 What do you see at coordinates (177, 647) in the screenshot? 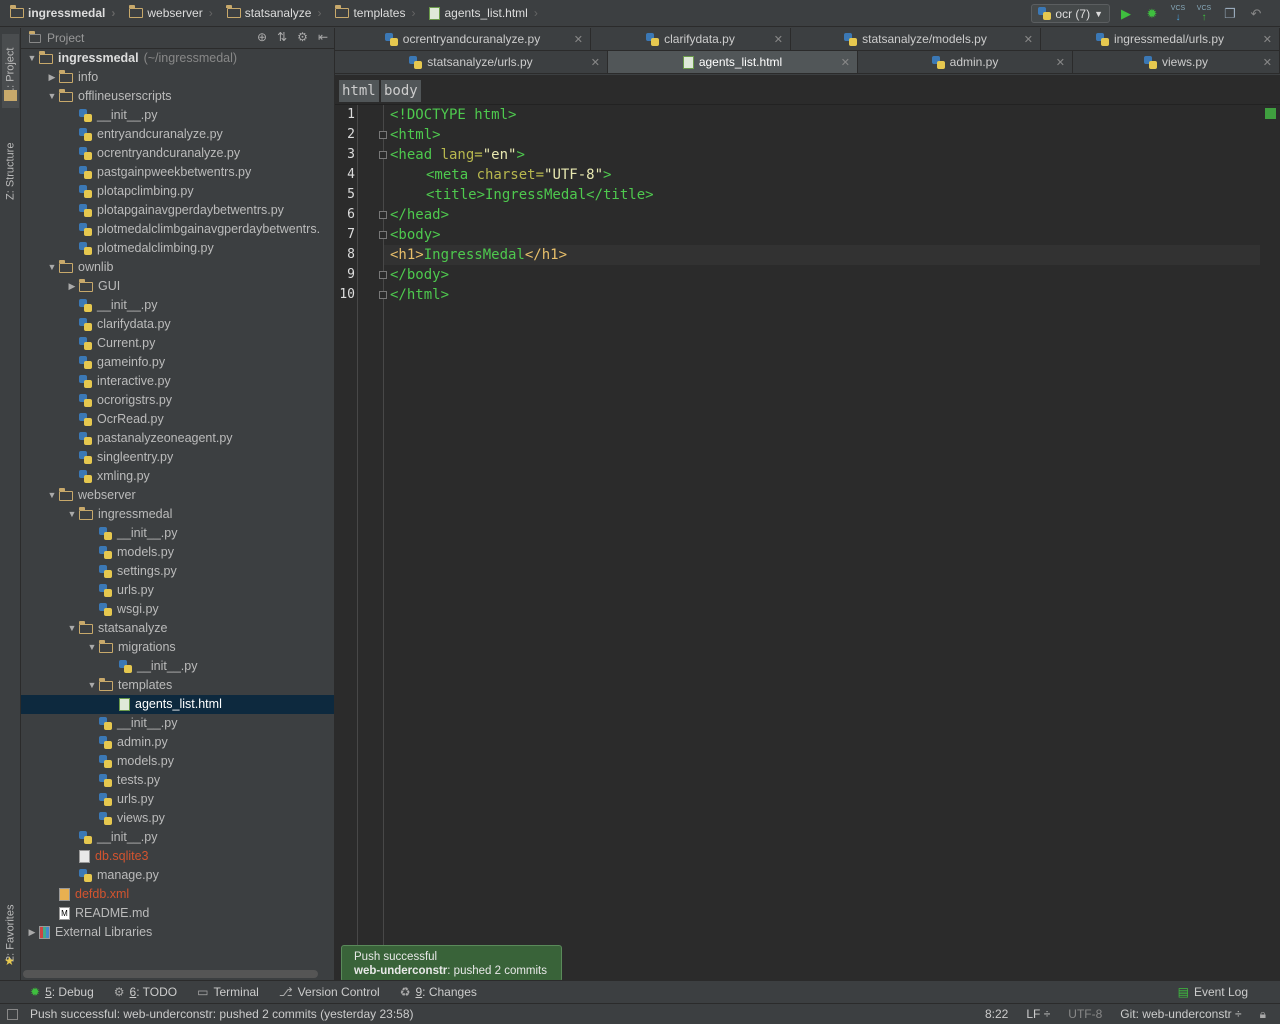
I see `tree-item: ▼ migrations` at bounding box center [177, 647].